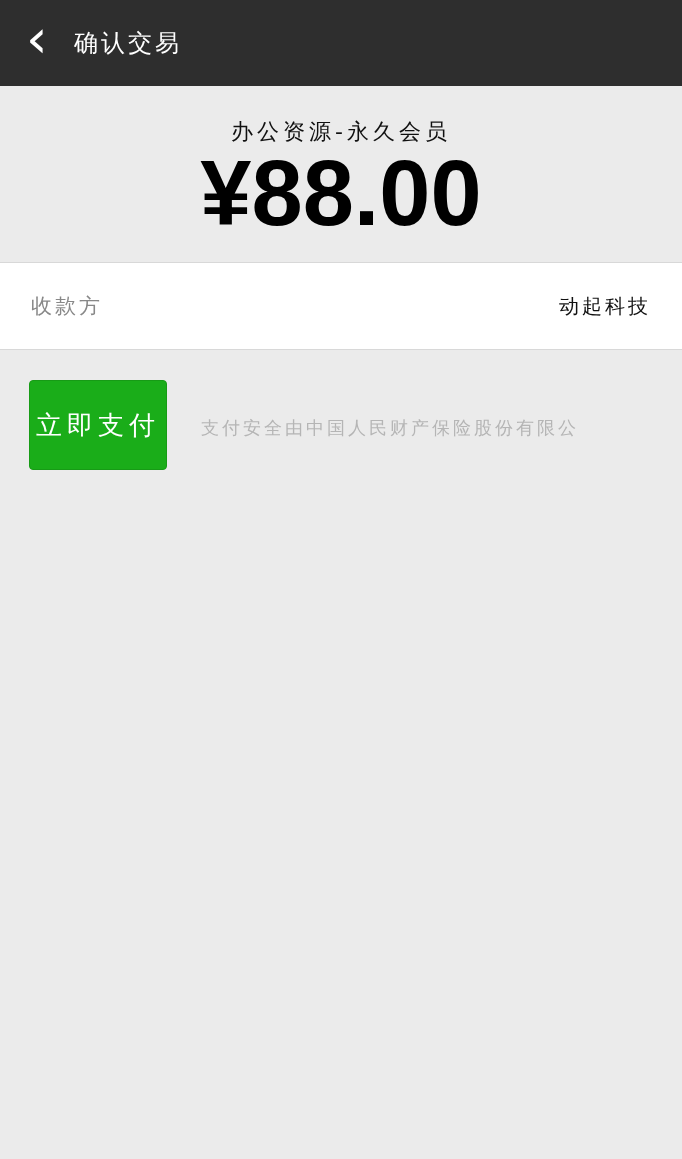 This screenshot has height=1159, width=682. I want to click on product-name: 办公资源-永久会员, so click(341, 132).